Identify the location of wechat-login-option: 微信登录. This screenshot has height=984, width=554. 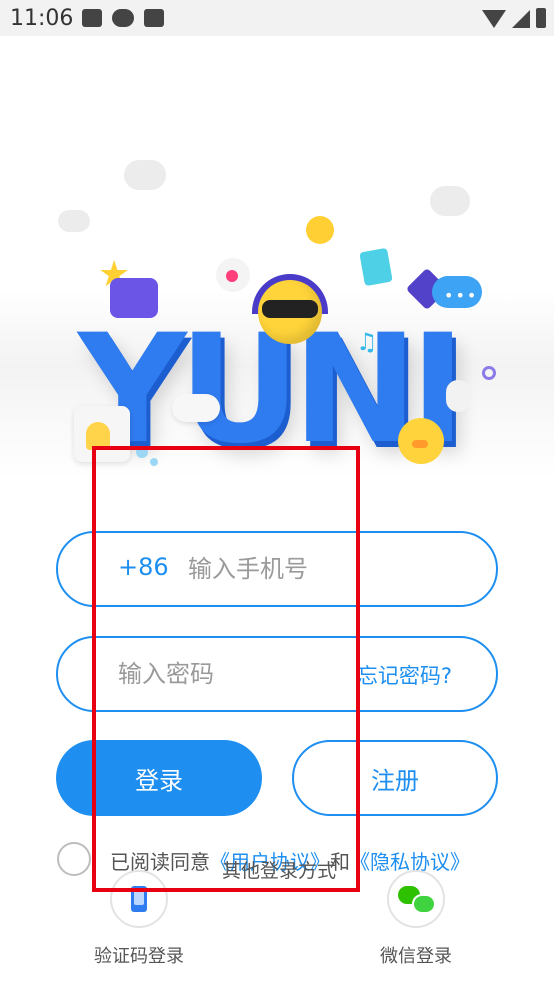
(416, 919).